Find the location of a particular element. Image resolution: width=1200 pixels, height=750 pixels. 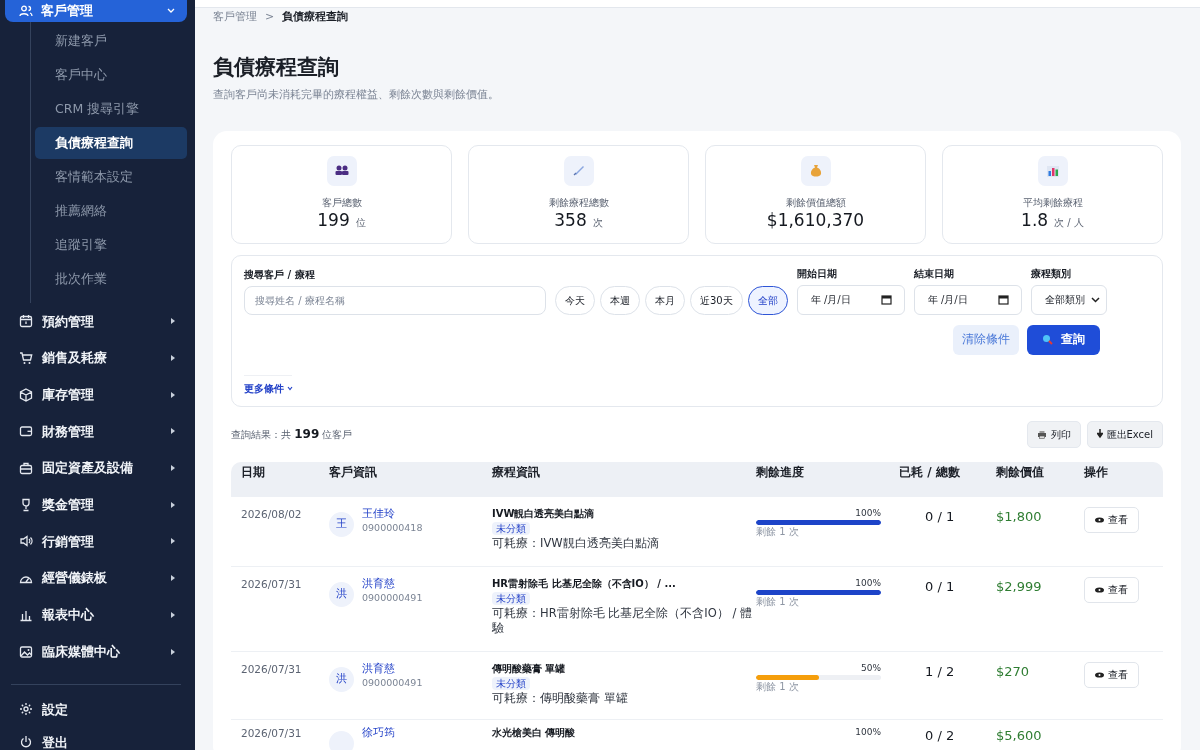

field-label: 結束日期 is located at coordinates (934, 273).